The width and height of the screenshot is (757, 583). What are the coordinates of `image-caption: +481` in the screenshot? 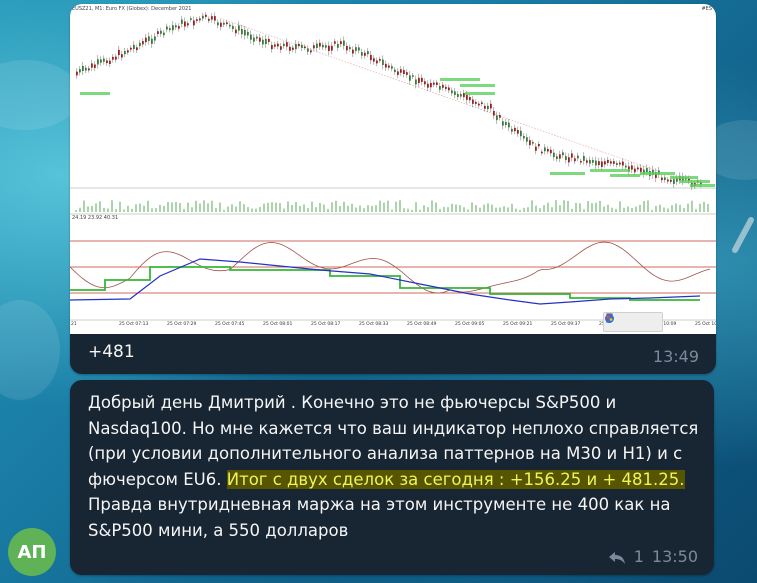 It's located at (111, 352).